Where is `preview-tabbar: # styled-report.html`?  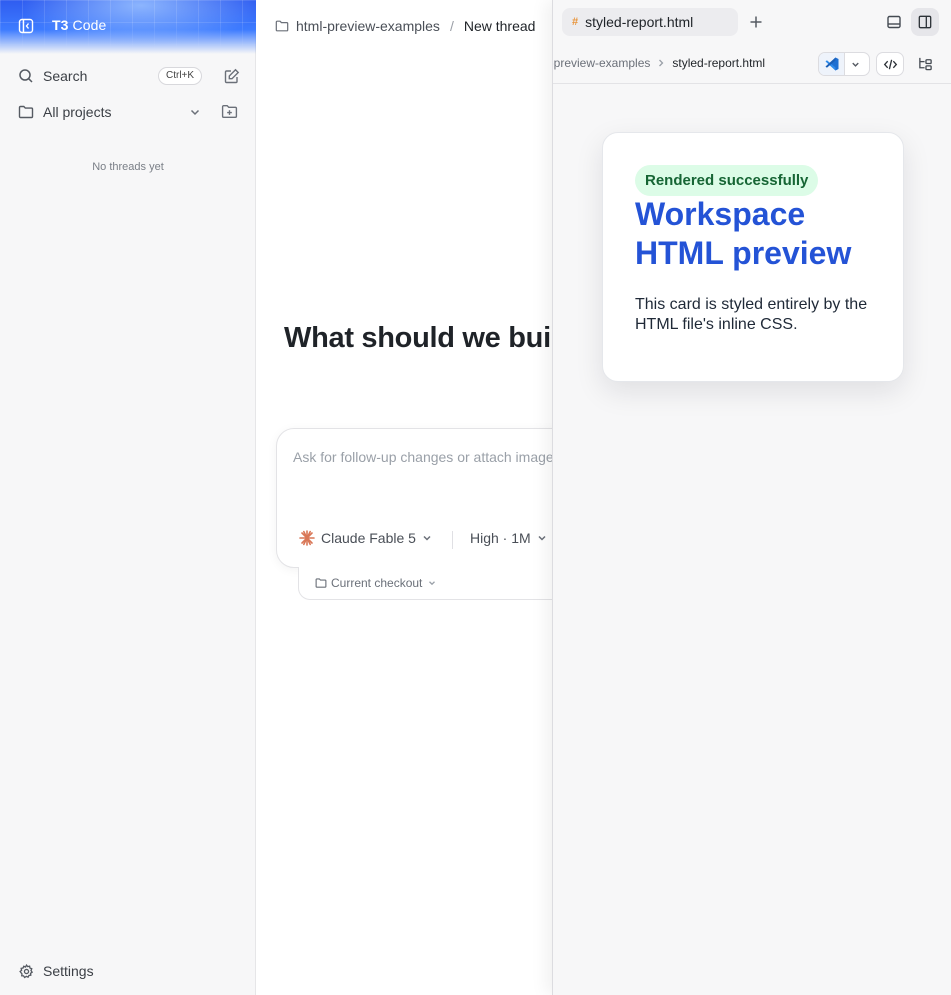 preview-tabbar: # styled-report.html is located at coordinates (752, 22).